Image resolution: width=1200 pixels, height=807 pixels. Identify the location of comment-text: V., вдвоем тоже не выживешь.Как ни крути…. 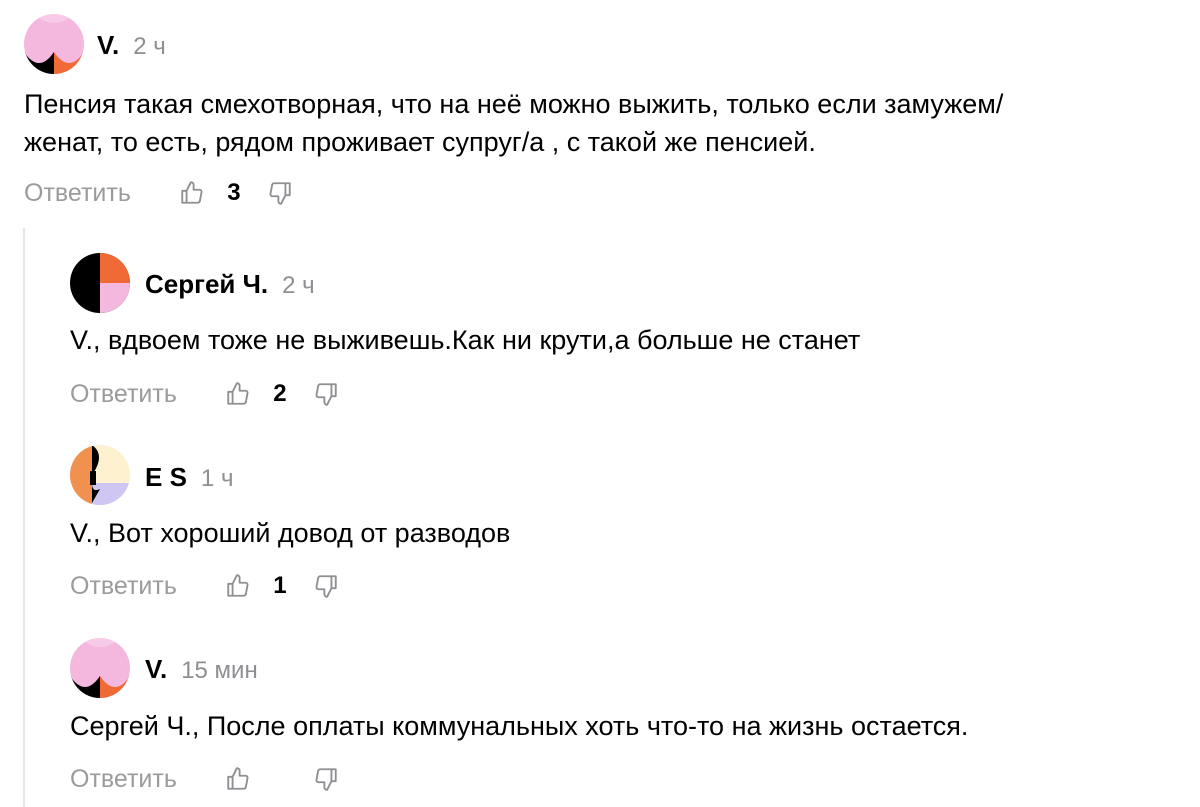
(465, 340).